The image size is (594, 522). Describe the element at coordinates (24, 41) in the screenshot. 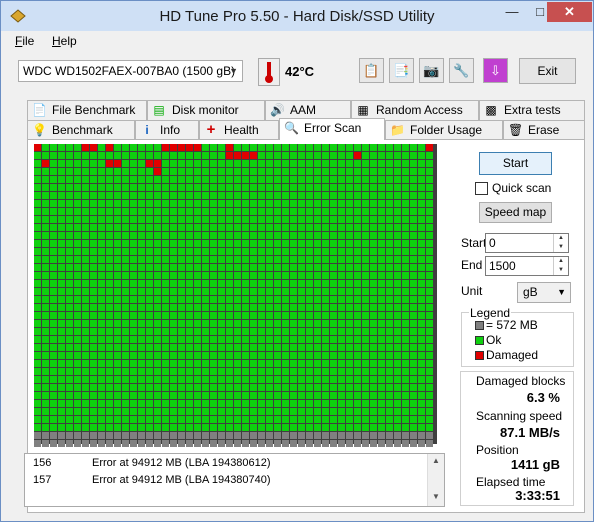

I see `menu-file: File` at that location.